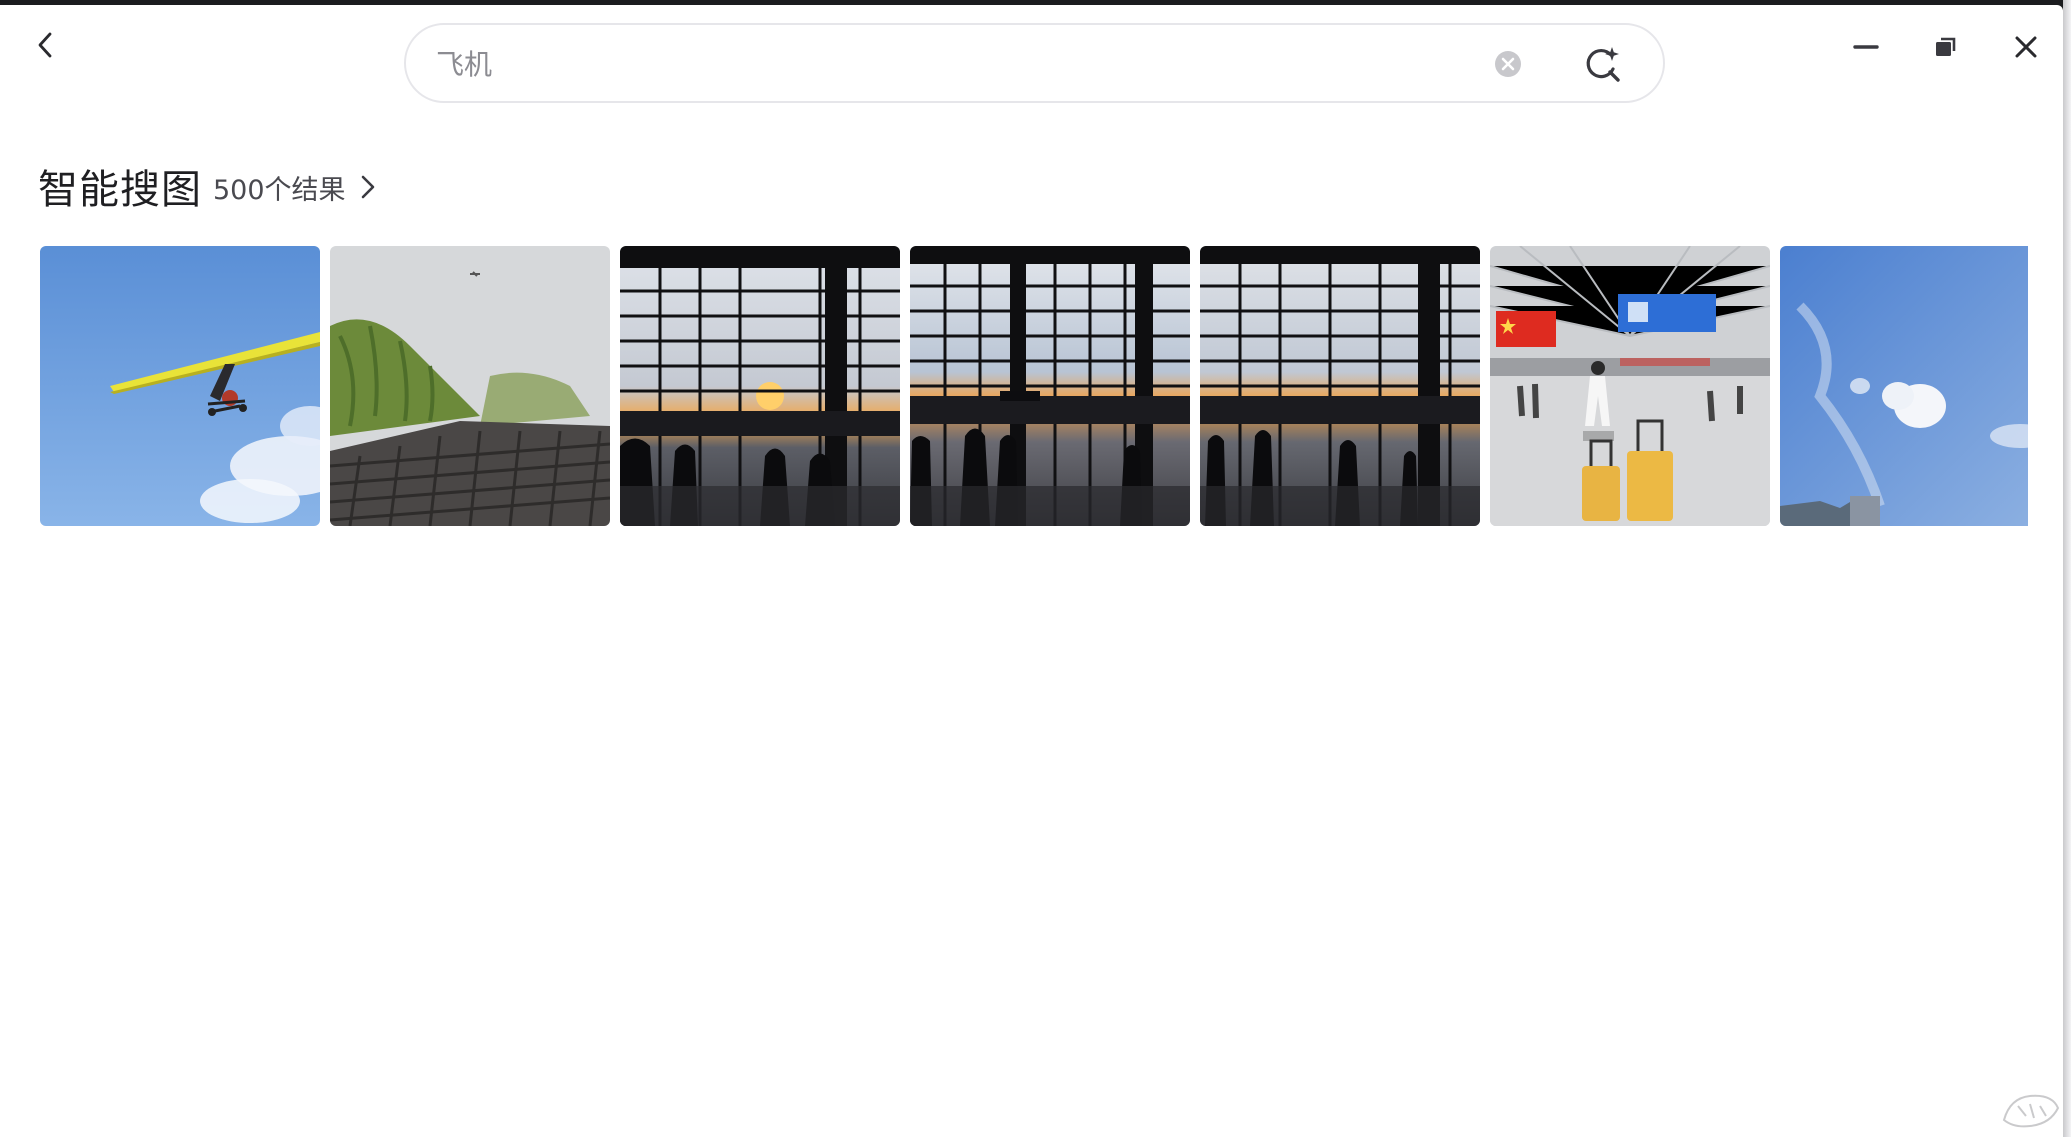  I want to click on close-button, so click(2026, 47).